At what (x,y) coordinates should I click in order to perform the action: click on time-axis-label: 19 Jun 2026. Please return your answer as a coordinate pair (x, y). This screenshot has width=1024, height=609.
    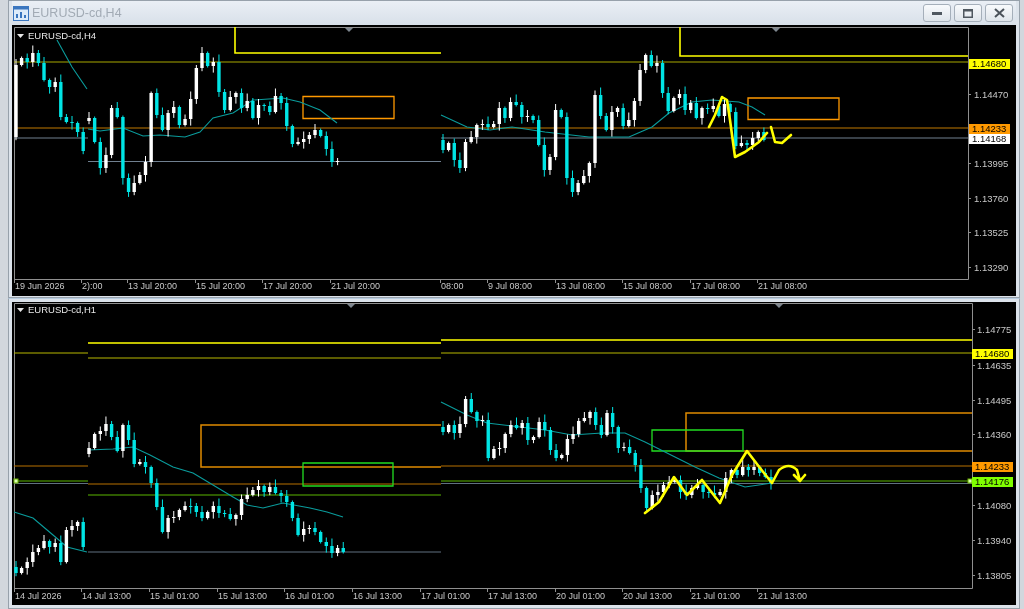
    Looking at the image, I should click on (40, 286).